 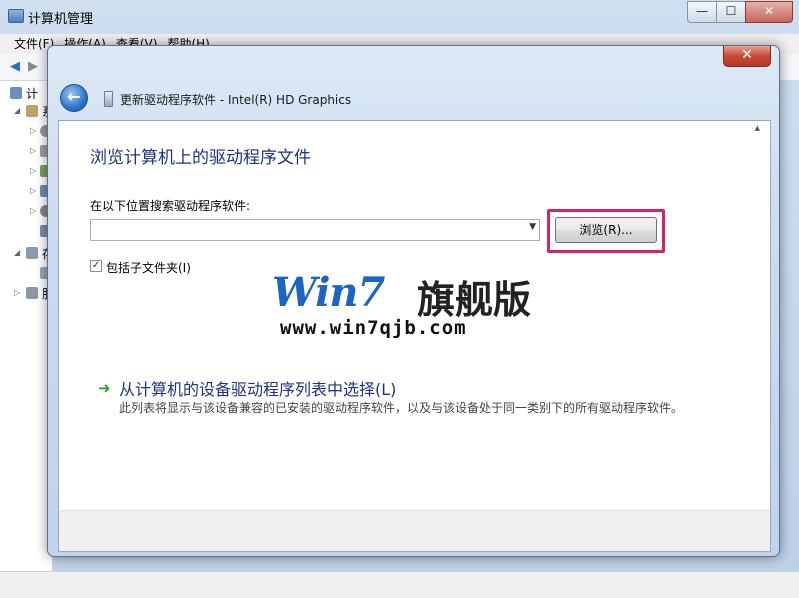 I want to click on page-heading: 浏览计算机上的驱动程序文件, so click(x=200, y=158).